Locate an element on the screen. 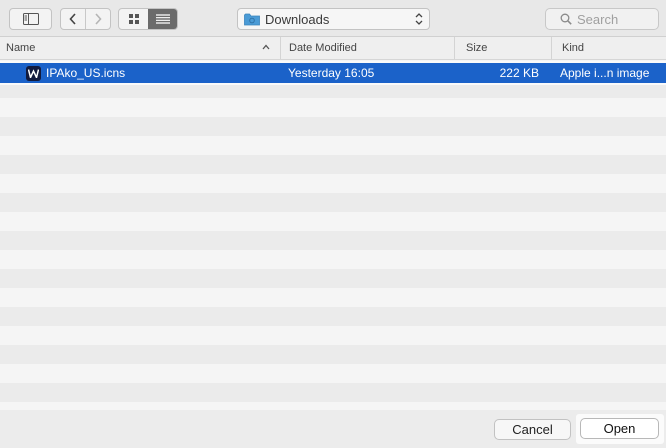 The width and height of the screenshot is (666, 448). folder-icon is located at coordinates (252, 19).